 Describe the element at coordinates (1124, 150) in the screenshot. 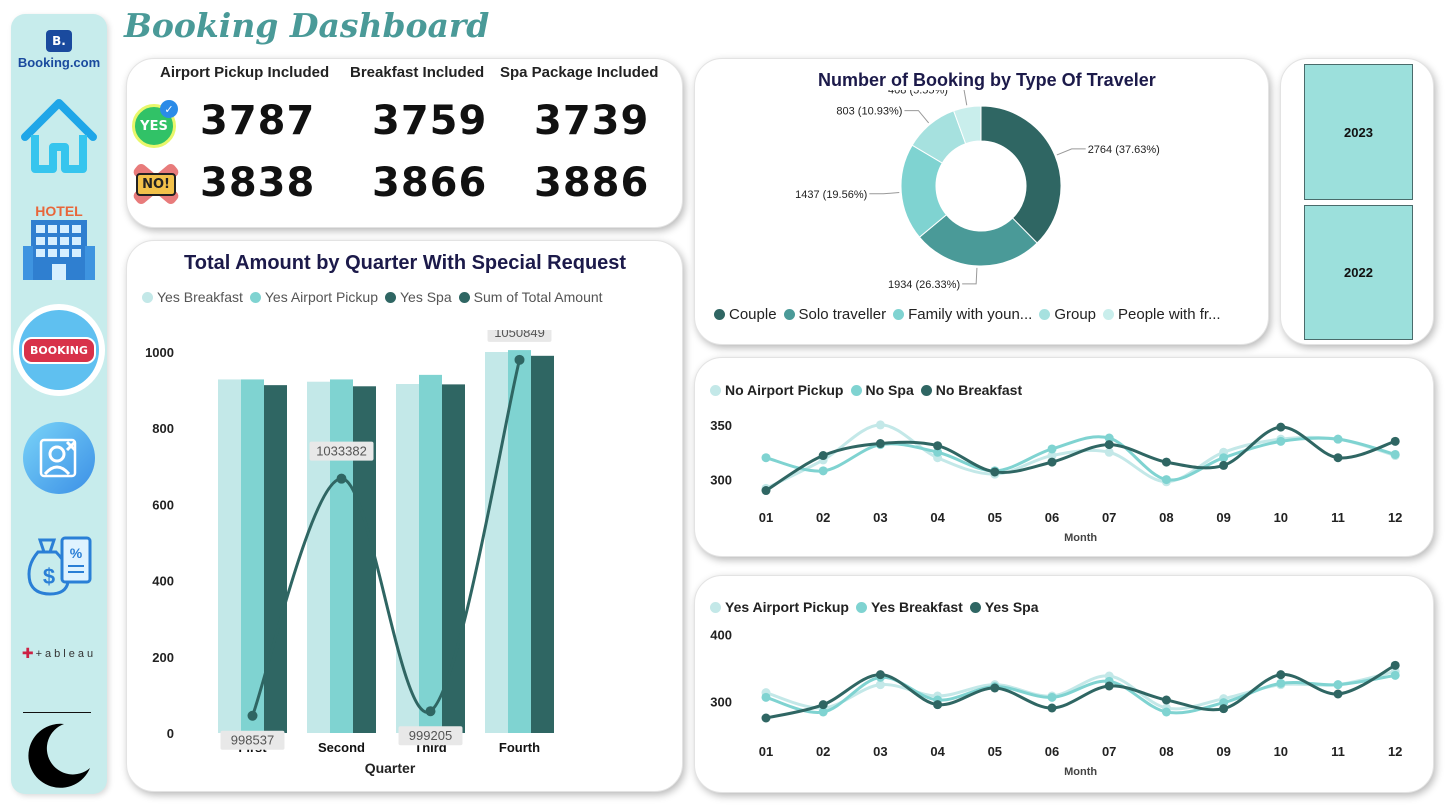

I see `data-label: 2764 (37.63%)` at that location.